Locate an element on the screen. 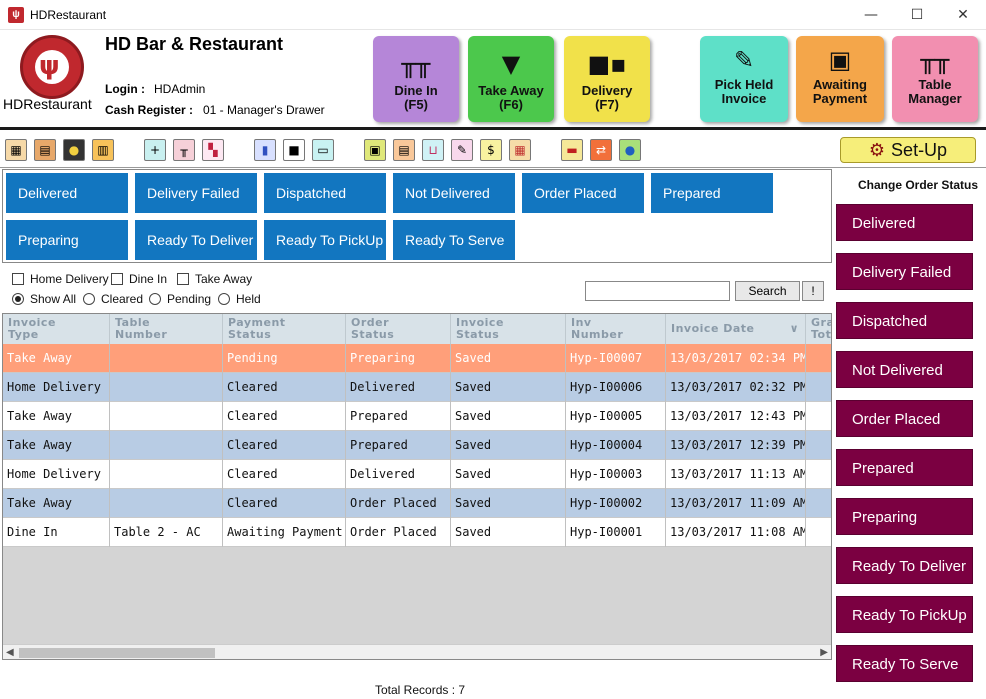  status-button-prepared: Prepared is located at coordinates (904, 467).